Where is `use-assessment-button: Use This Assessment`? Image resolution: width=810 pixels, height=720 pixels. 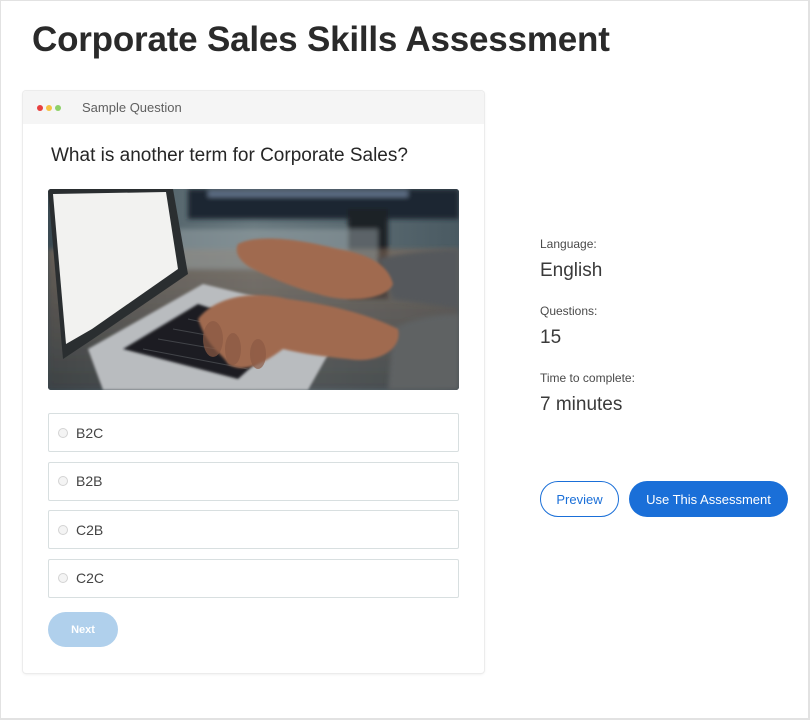 use-assessment-button: Use This Assessment is located at coordinates (708, 499).